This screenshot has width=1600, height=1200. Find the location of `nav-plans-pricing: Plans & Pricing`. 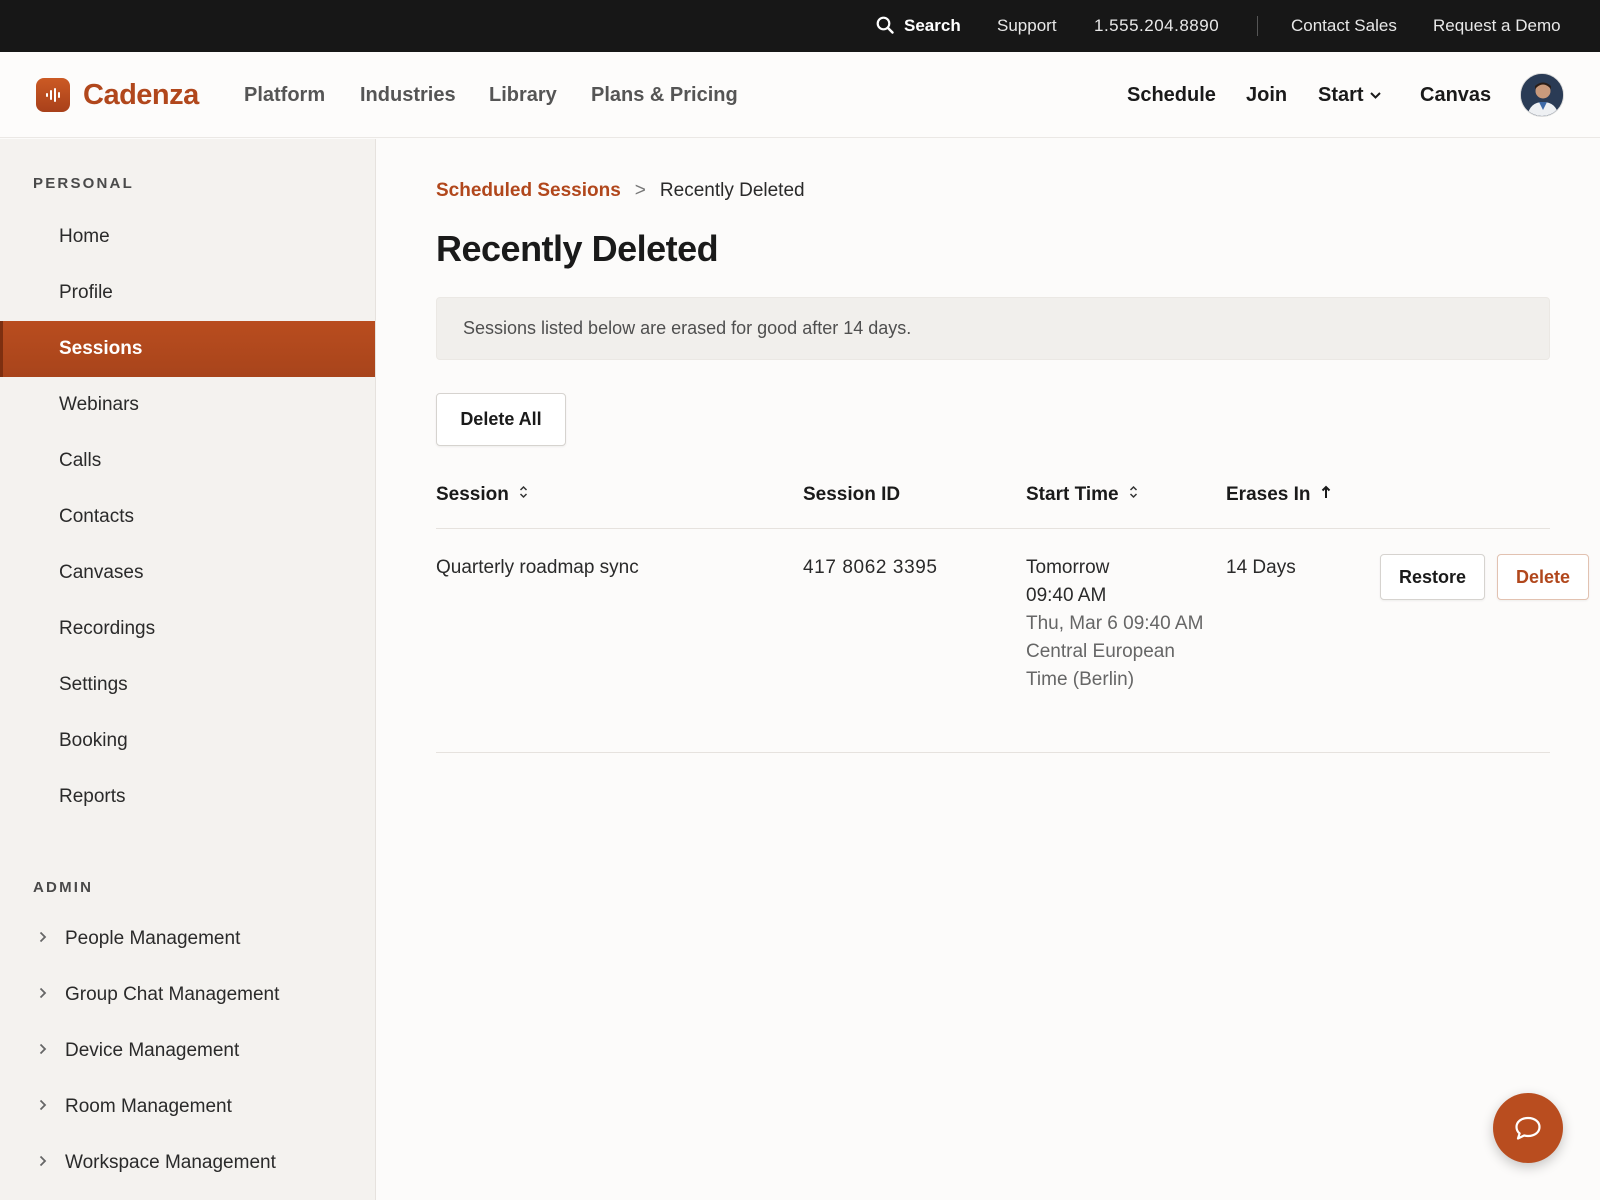

nav-plans-pricing: Plans & Pricing is located at coordinates (664, 95).